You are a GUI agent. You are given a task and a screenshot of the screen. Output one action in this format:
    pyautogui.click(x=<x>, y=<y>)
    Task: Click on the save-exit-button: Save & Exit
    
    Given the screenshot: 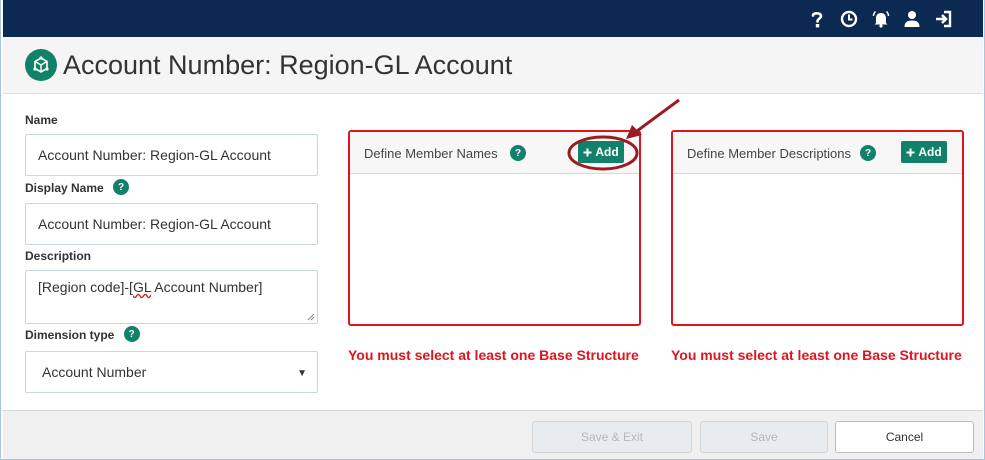 What is the action you would take?
    pyautogui.click(x=612, y=437)
    